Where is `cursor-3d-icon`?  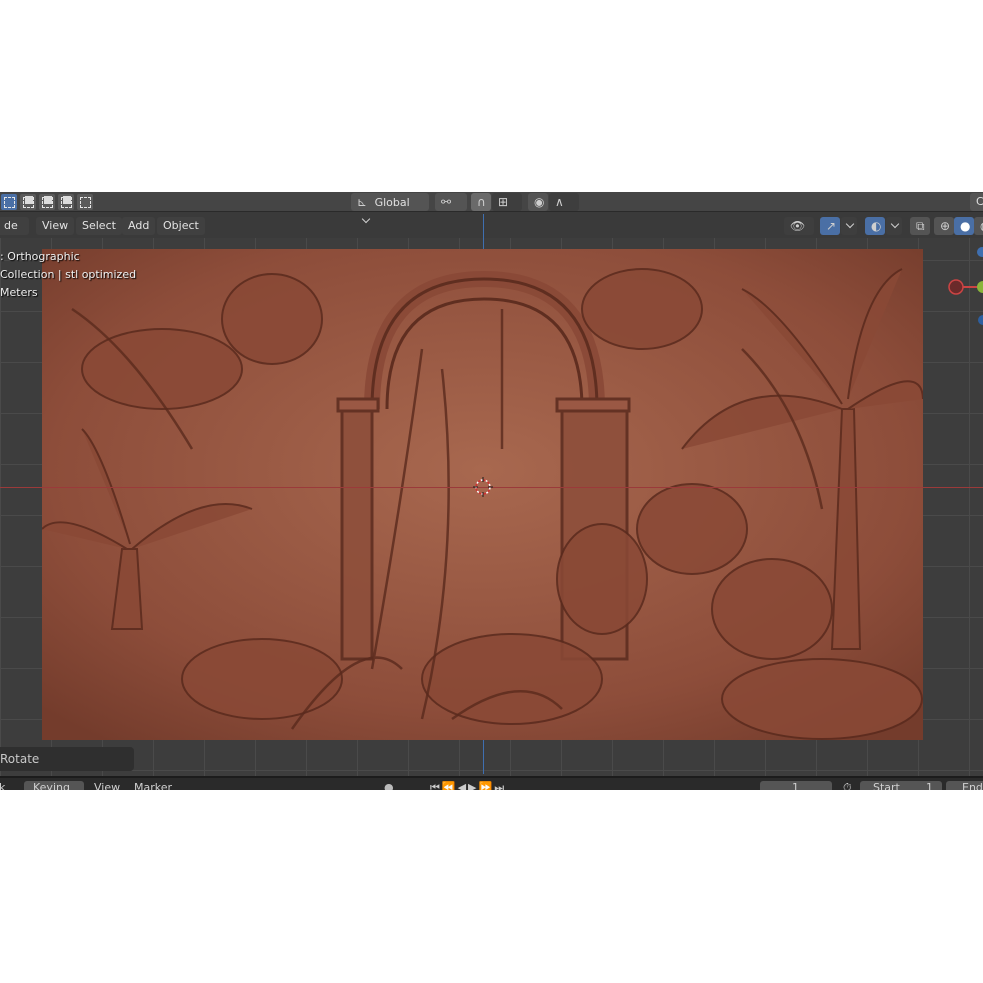
cursor-3d-icon is located at coordinates (483, 487).